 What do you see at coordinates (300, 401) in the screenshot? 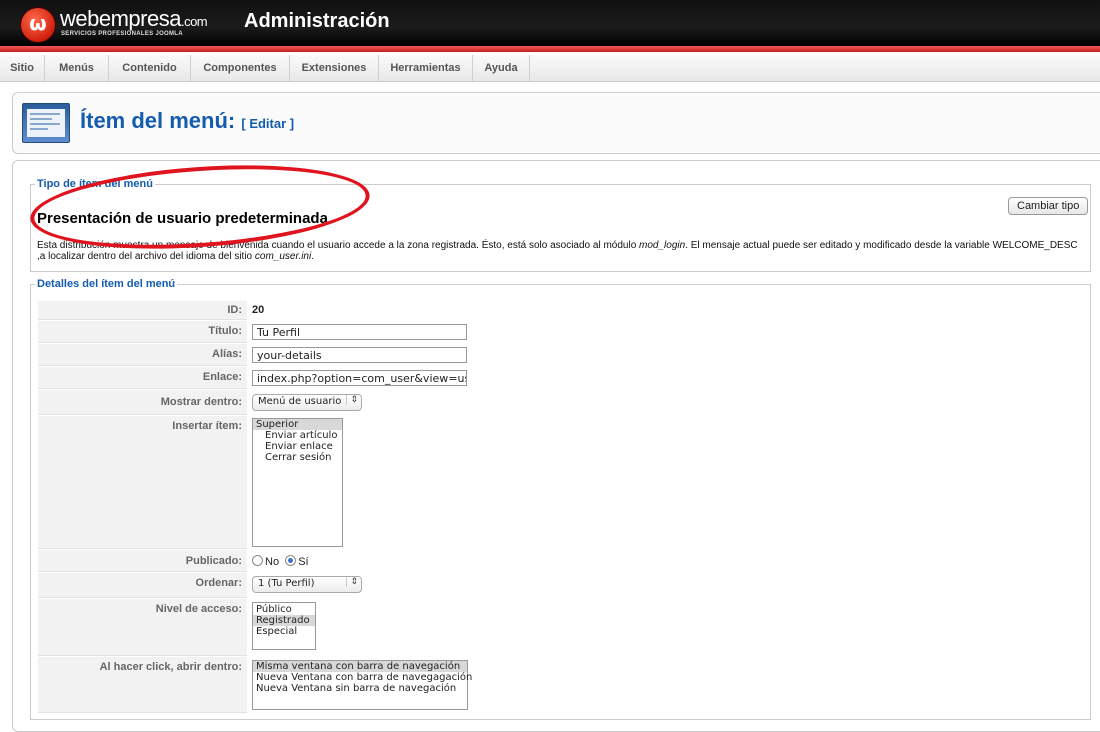
I see `show-in-value: Menú de usuario` at bounding box center [300, 401].